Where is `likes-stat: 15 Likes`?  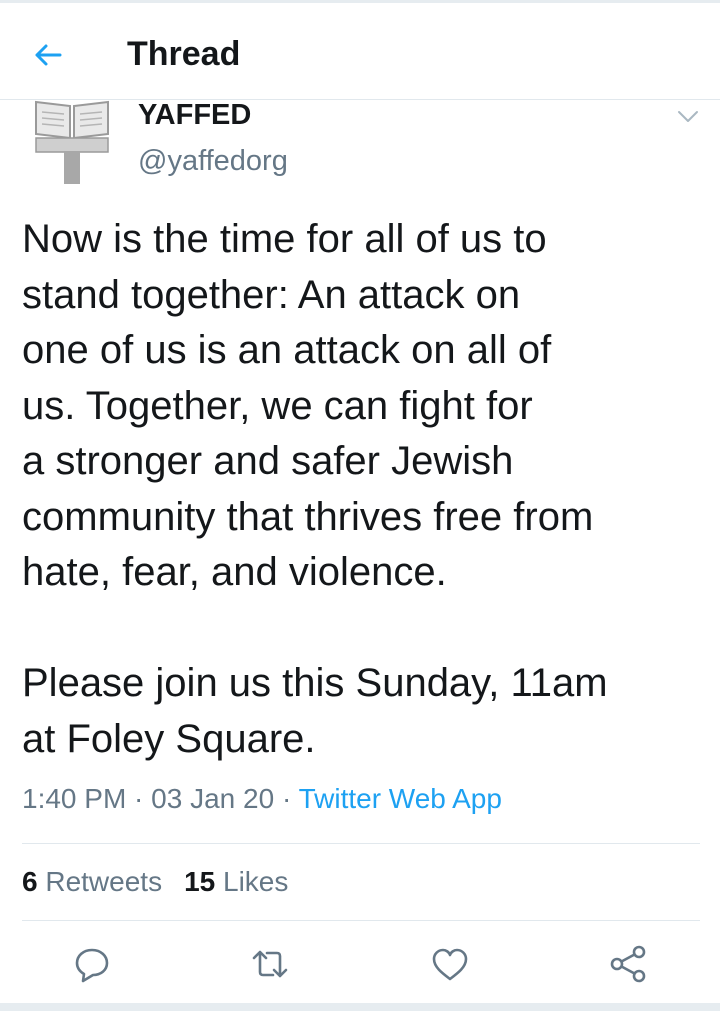 likes-stat: 15 Likes is located at coordinates (236, 881).